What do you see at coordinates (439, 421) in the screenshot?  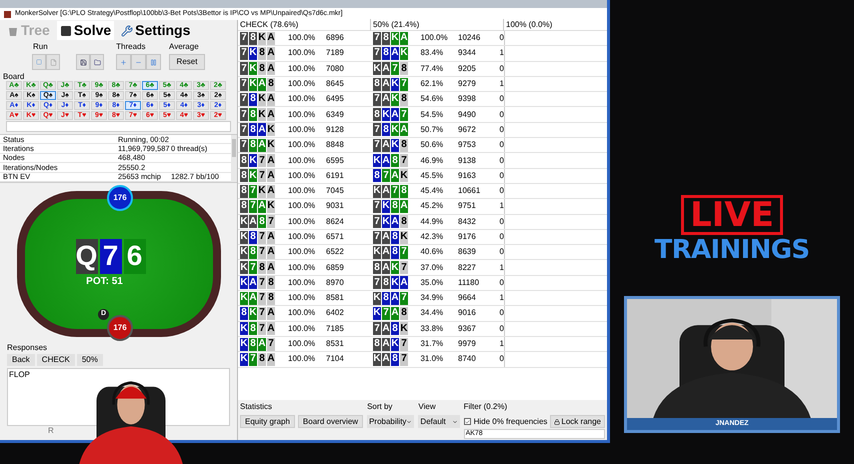 I see `view-dropdown: Default` at bounding box center [439, 421].